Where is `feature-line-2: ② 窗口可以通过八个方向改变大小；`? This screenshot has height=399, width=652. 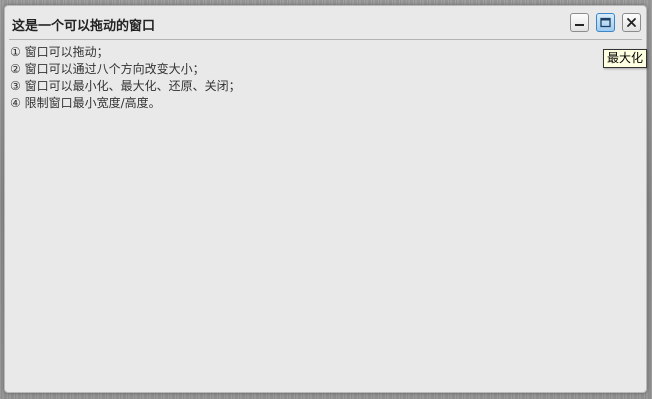
feature-line-2: ② 窗口可以通过八个方向改变大小； is located at coordinates (107, 69).